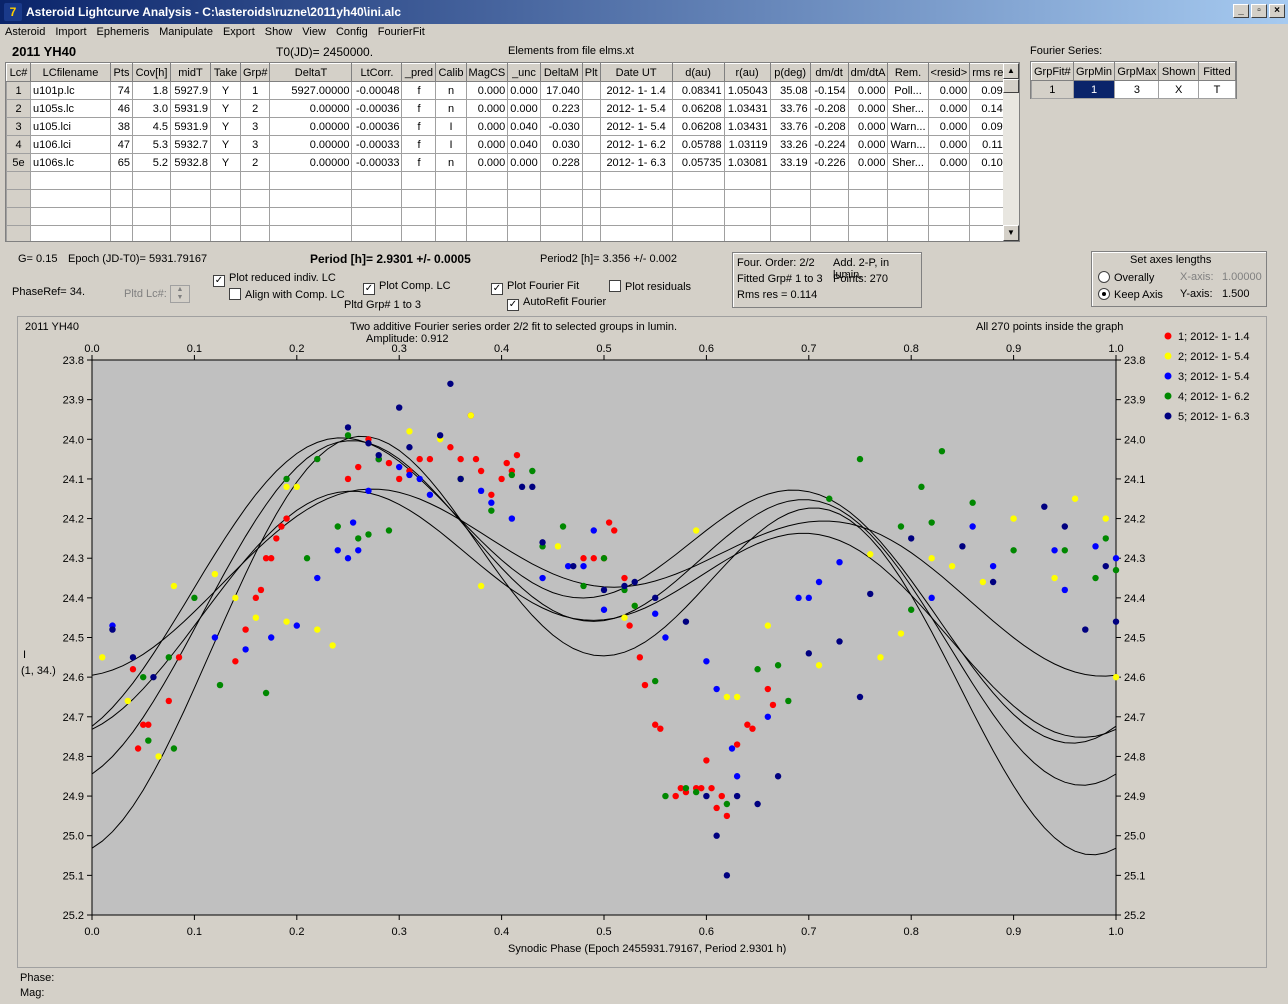  Describe the element at coordinates (1094, 71) in the screenshot. I see `column-header: GrpMin` at that location.